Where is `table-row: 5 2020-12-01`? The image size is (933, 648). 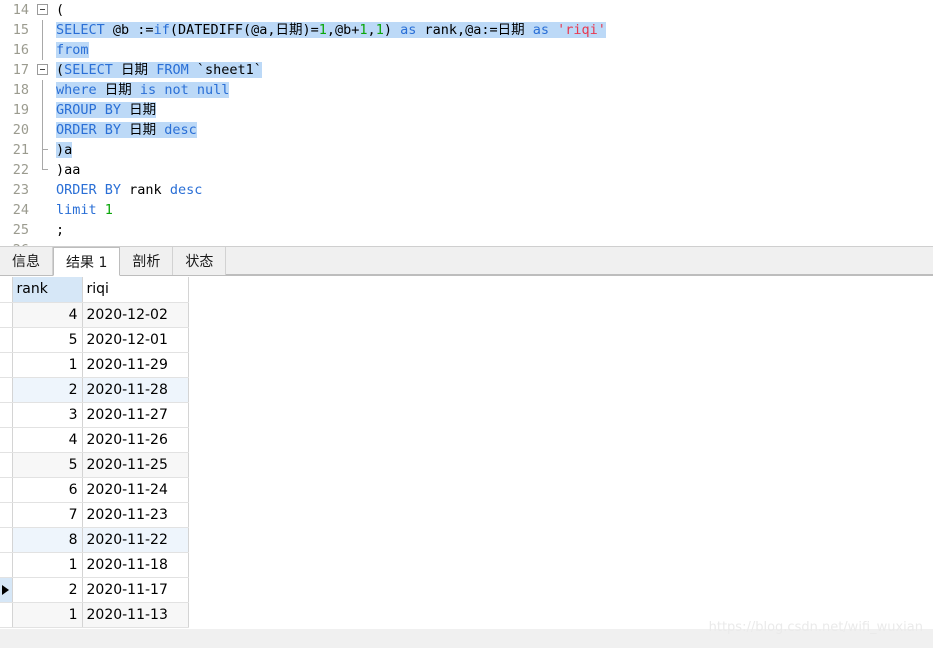 table-row: 5 2020-12-01 is located at coordinates (94, 340).